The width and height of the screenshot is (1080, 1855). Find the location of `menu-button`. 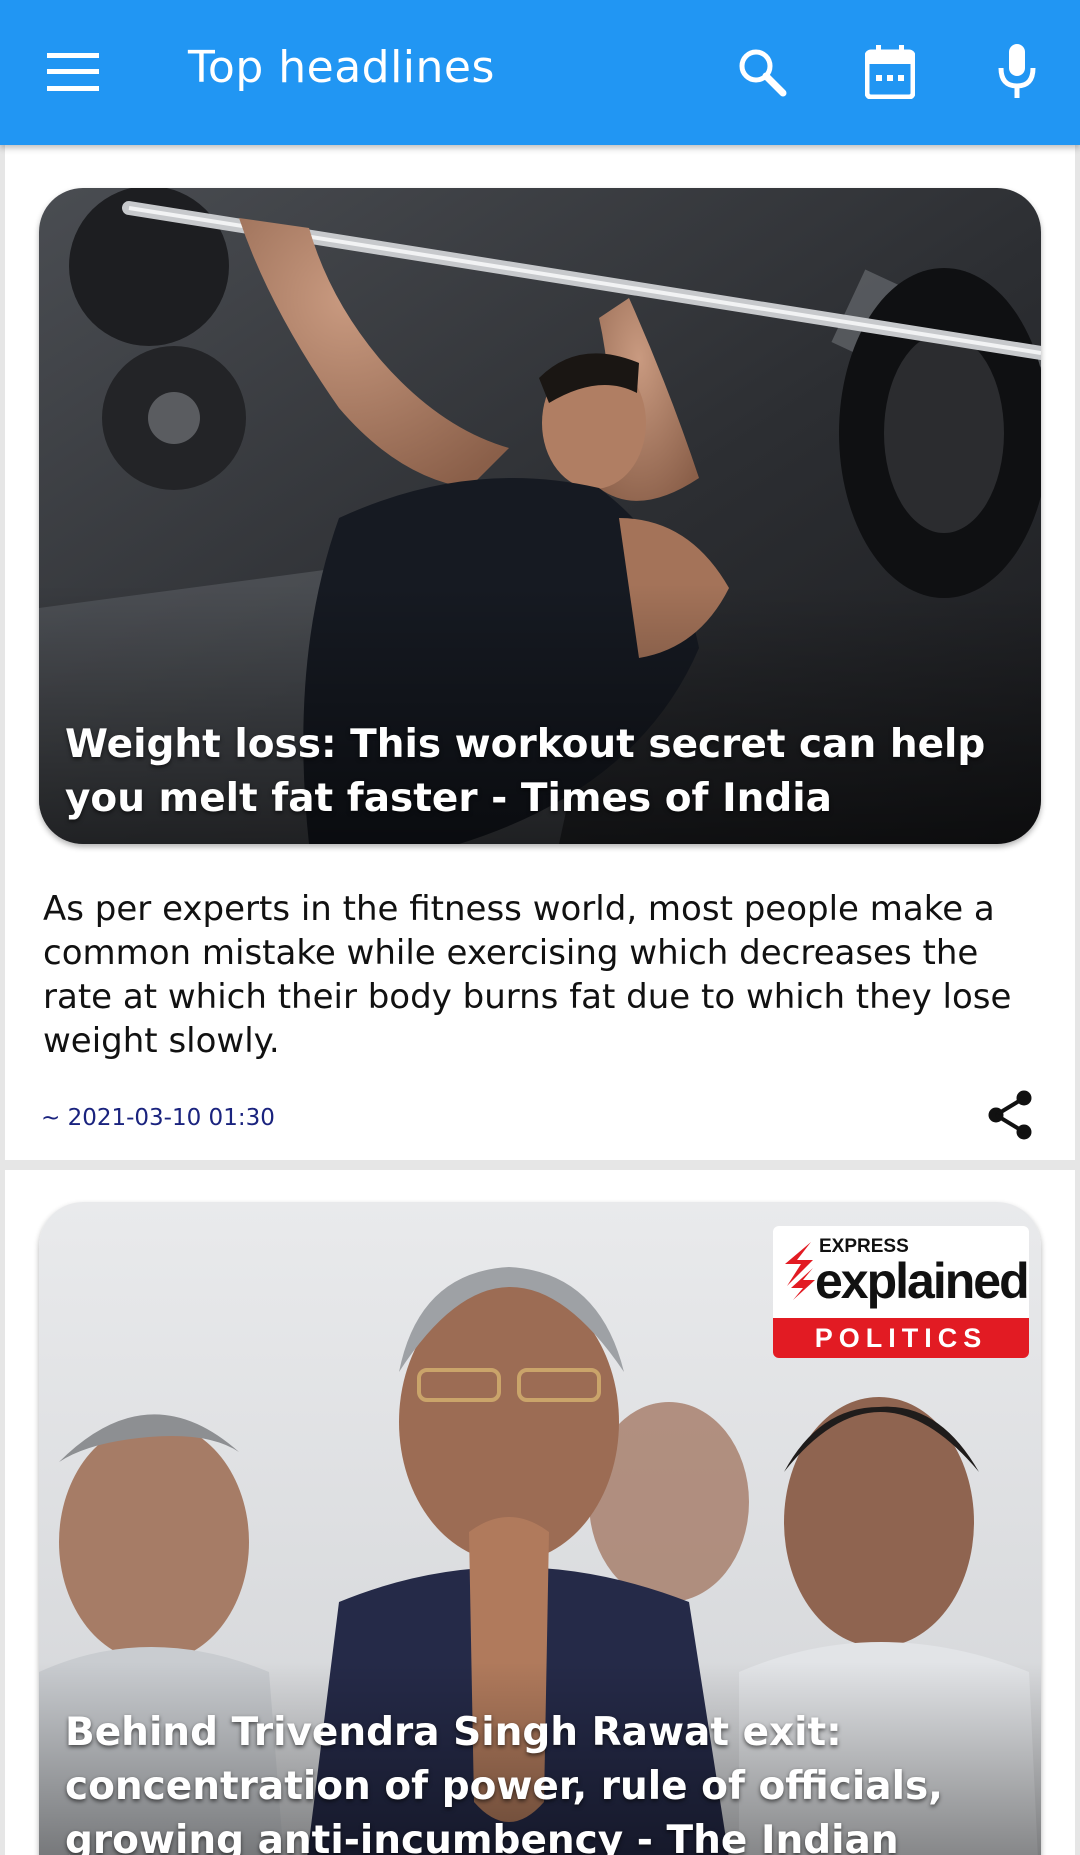

menu-button is located at coordinates (73, 72).